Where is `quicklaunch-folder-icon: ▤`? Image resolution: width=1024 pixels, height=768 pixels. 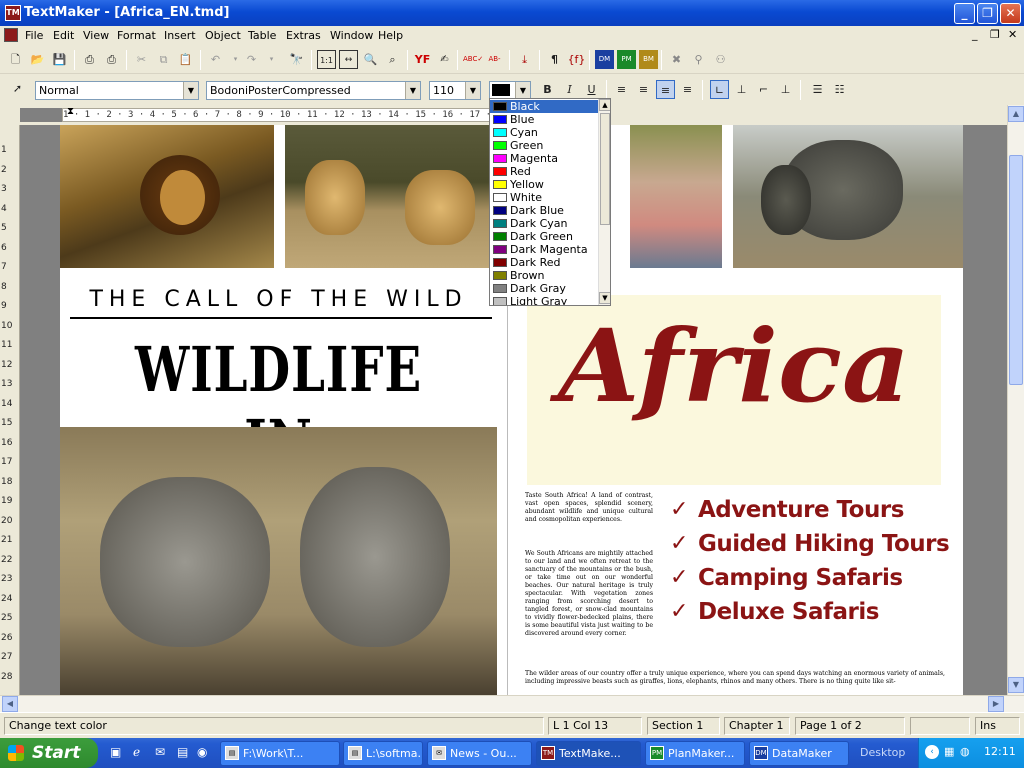 quicklaunch-folder-icon: ▤ is located at coordinates (185, 753).